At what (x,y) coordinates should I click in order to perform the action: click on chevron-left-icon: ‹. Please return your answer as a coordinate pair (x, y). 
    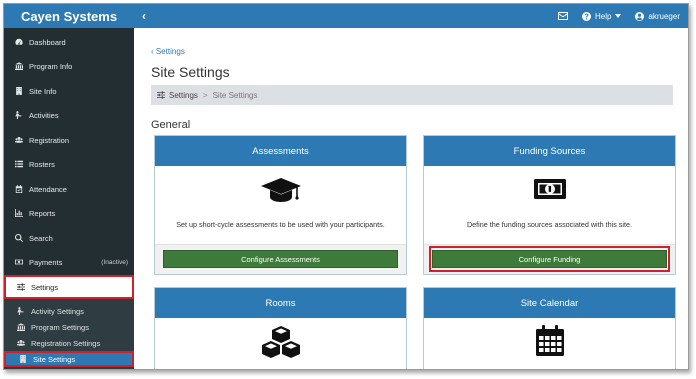
    Looking at the image, I should click on (152, 51).